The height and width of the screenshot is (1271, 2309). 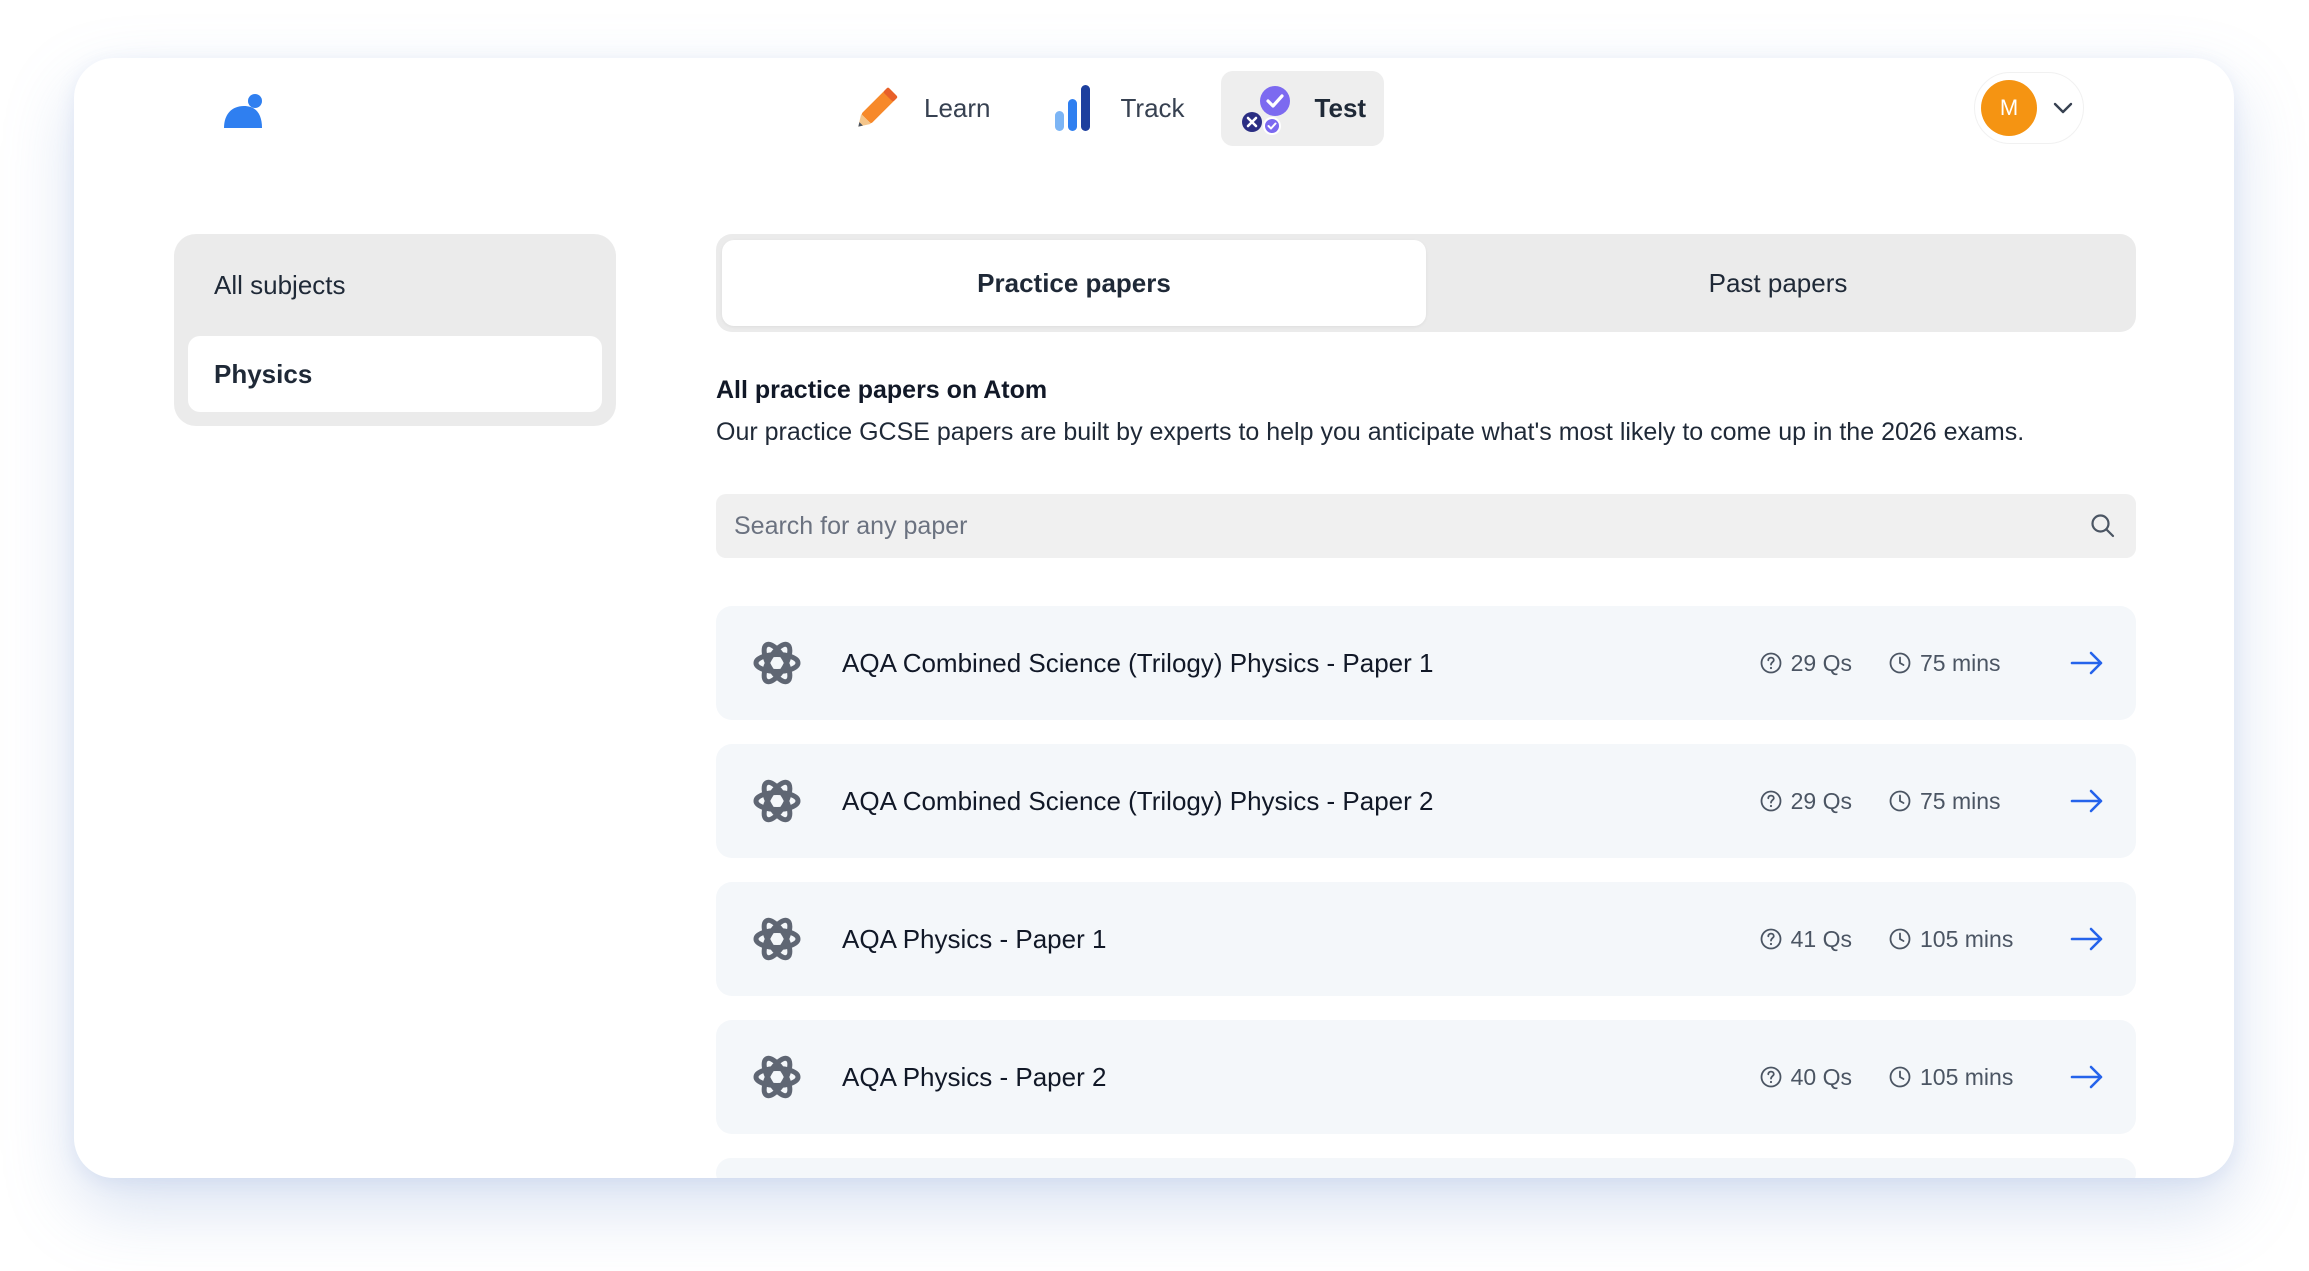 I want to click on subject-sidebar: All subjects Physics, so click(x=395, y=330).